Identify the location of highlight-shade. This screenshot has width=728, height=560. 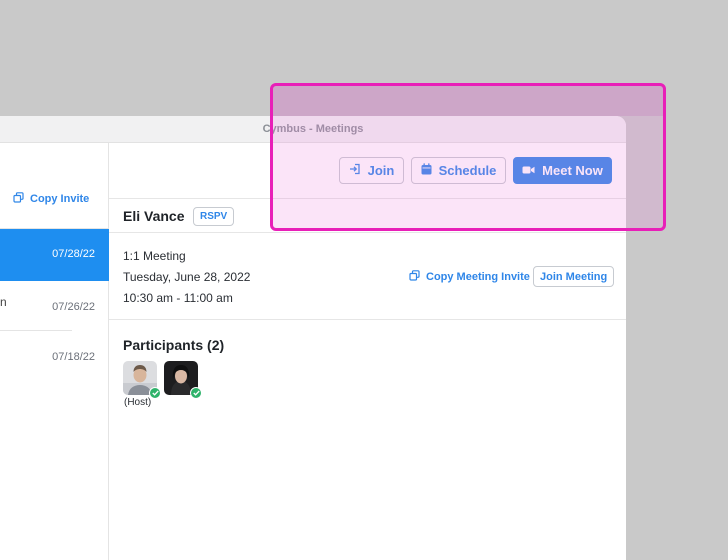
(468, 101).